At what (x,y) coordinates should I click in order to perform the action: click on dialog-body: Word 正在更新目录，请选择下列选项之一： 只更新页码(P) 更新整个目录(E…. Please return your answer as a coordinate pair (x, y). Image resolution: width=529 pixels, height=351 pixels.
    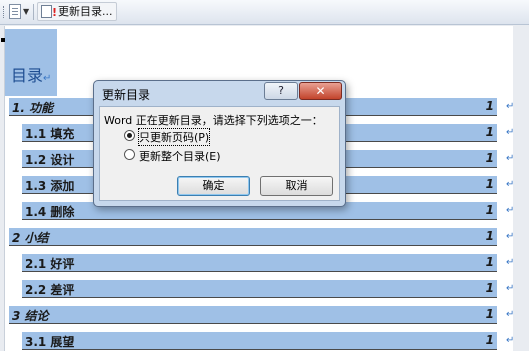
    Looking at the image, I should click on (219, 153).